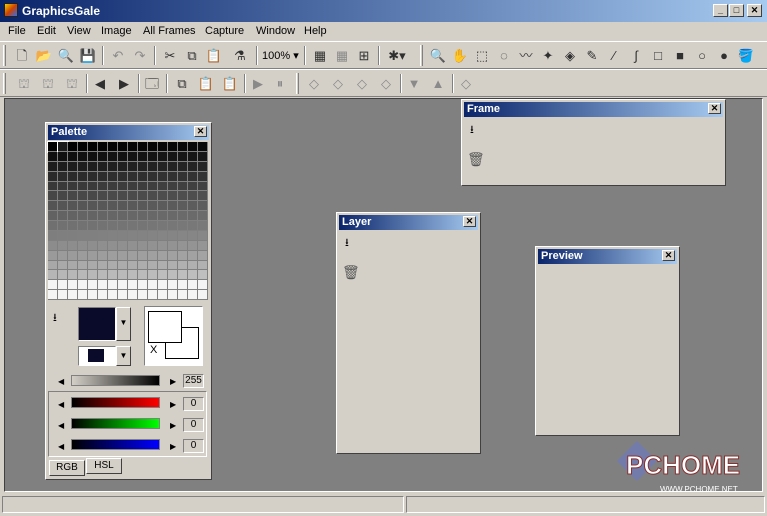 The width and height of the screenshot is (767, 516). Describe the element at coordinates (152, 83) in the screenshot. I see `frame-properties-icon: 🗔` at that location.